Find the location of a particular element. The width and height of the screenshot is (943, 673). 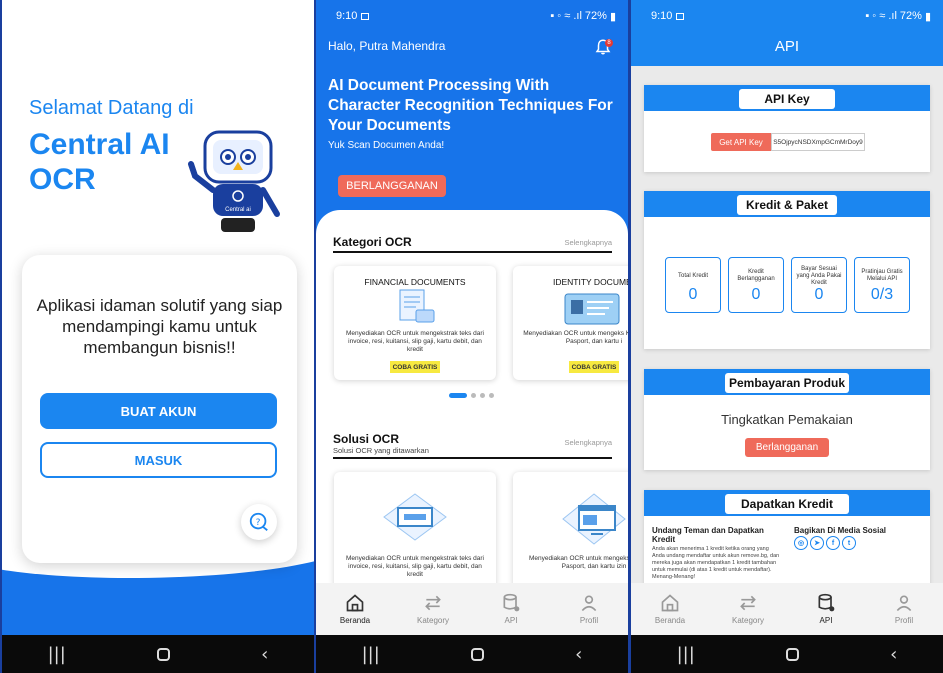

facebook-icon: f is located at coordinates (833, 543).